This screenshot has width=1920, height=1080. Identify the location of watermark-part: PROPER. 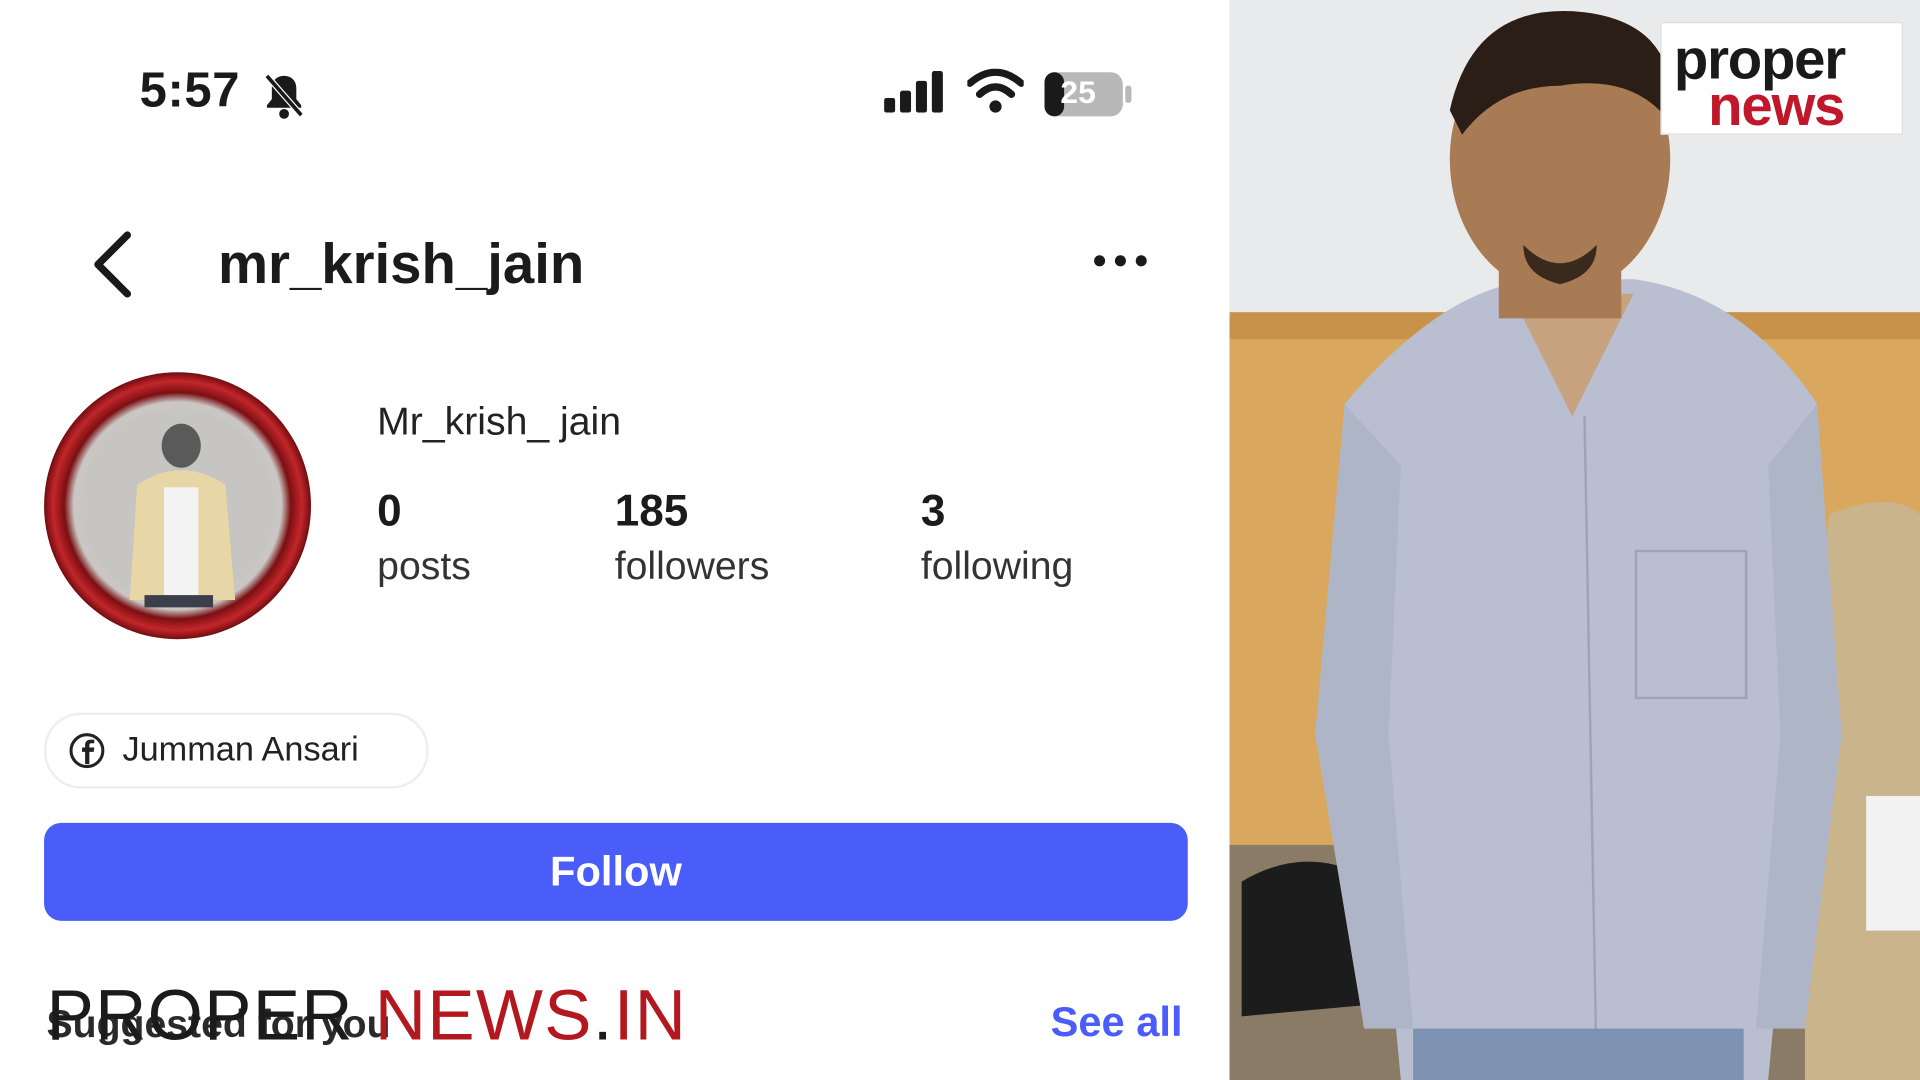
(210, 1015).